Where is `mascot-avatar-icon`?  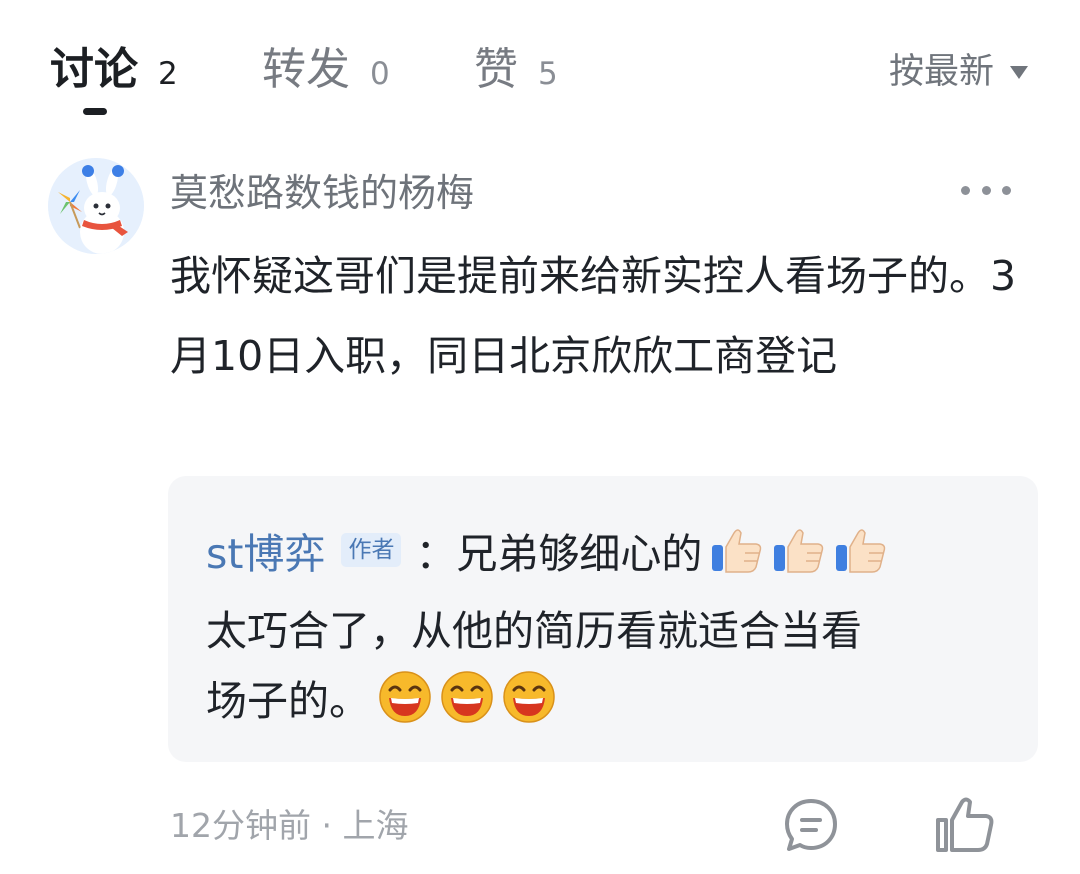 mascot-avatar-icon is located at coordinates (96, 206).